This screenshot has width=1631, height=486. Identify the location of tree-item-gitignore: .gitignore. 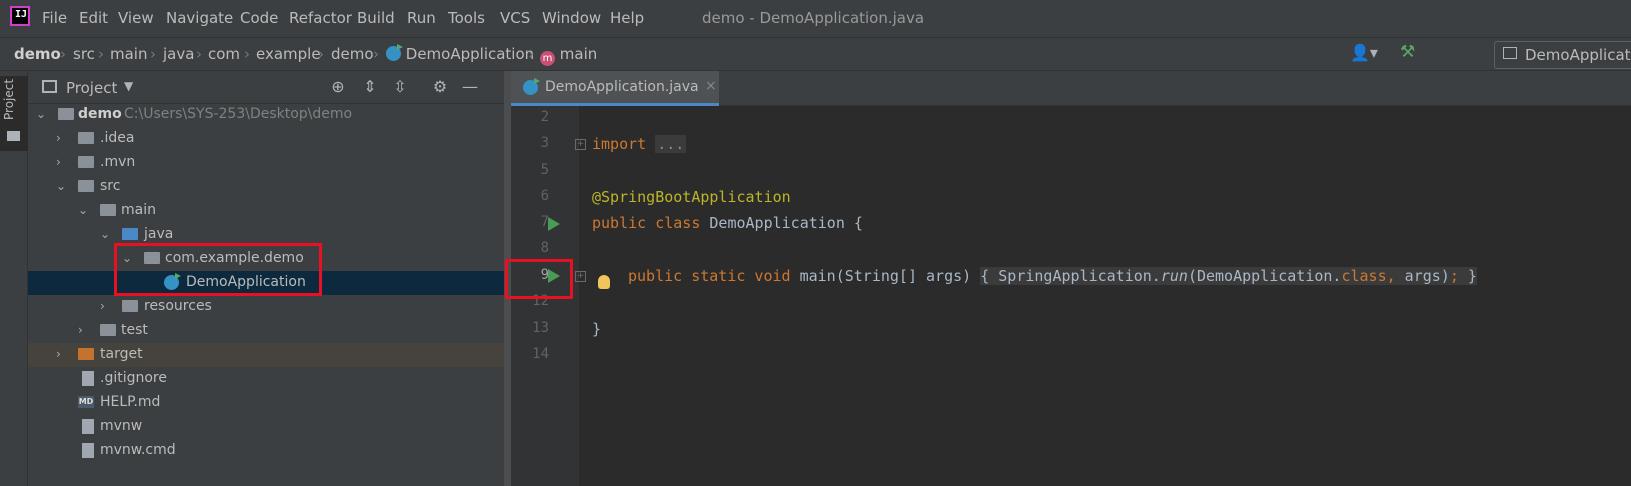
(266, 379).